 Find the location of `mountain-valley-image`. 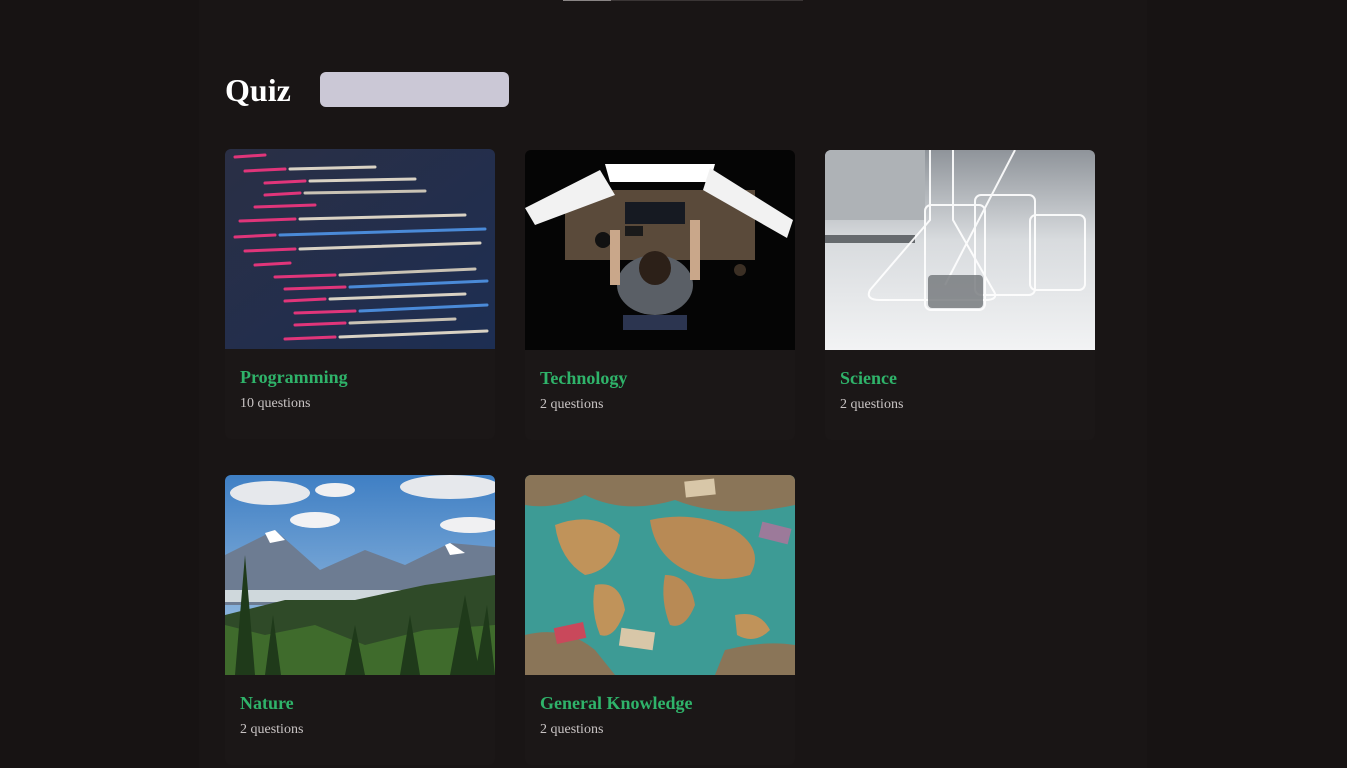

mountain-valley-image is located at coordinates (360, 575).